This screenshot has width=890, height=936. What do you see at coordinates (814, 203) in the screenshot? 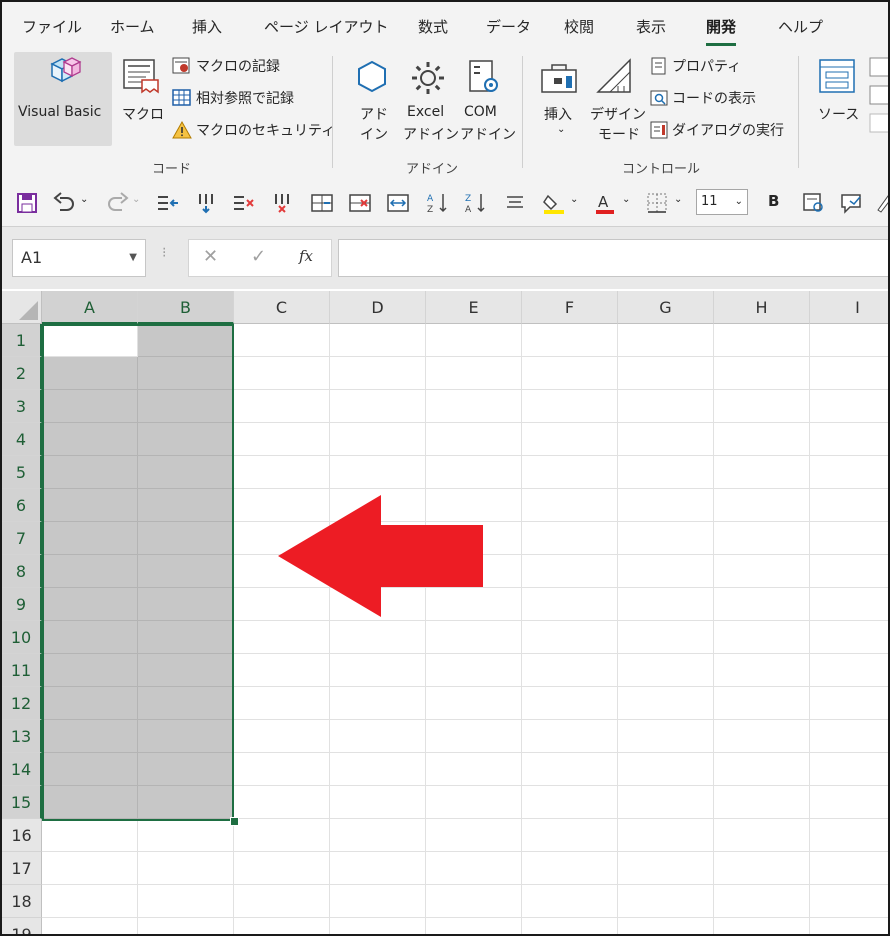
I see `format-painter-icon` at bounding box center [814, 203].